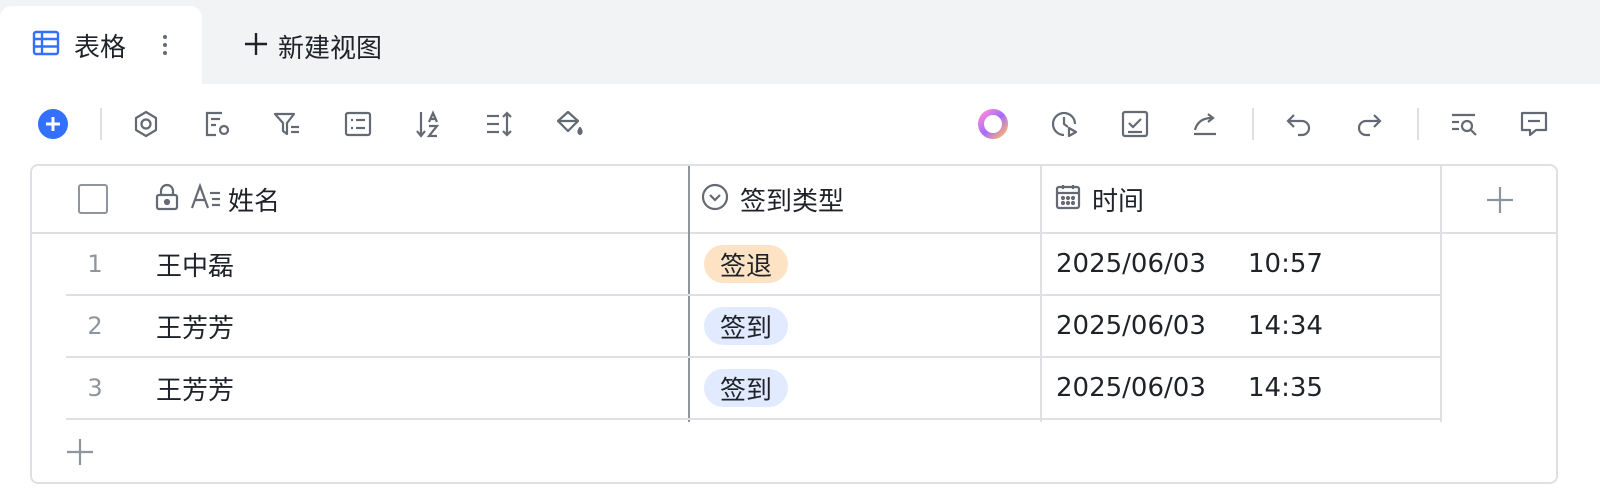 This screenshot has height=498, width=1600. What do you see at coordinates (146, 124) in the screenshot?
I see `settings-icon` at bounding box center [146, 124].